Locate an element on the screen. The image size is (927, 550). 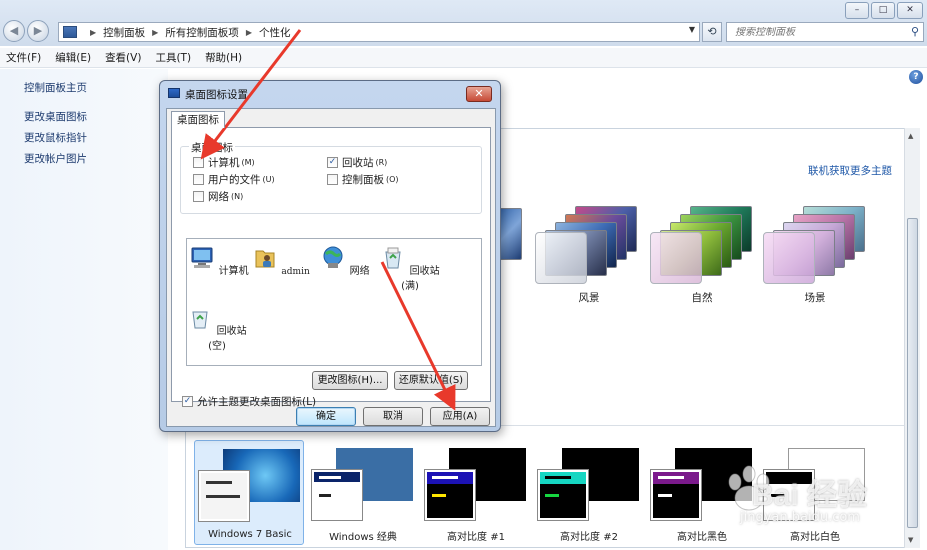
menu-view: 查看(V) is located at coordinates (123, 57).